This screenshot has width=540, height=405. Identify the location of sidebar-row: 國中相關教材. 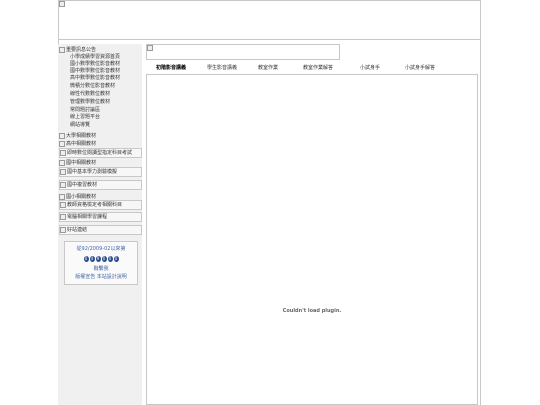
(77, 162).